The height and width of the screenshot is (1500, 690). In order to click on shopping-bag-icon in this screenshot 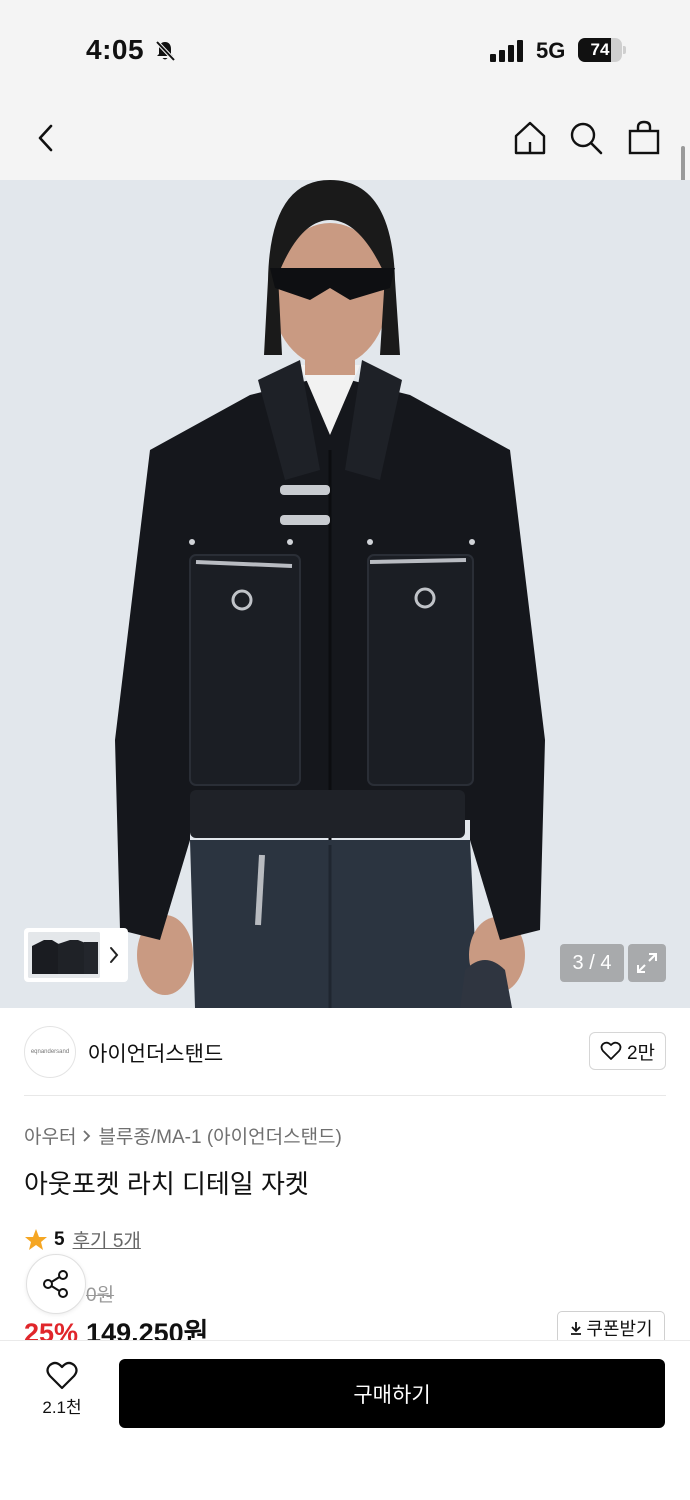, I will do `click(644, 137)`.